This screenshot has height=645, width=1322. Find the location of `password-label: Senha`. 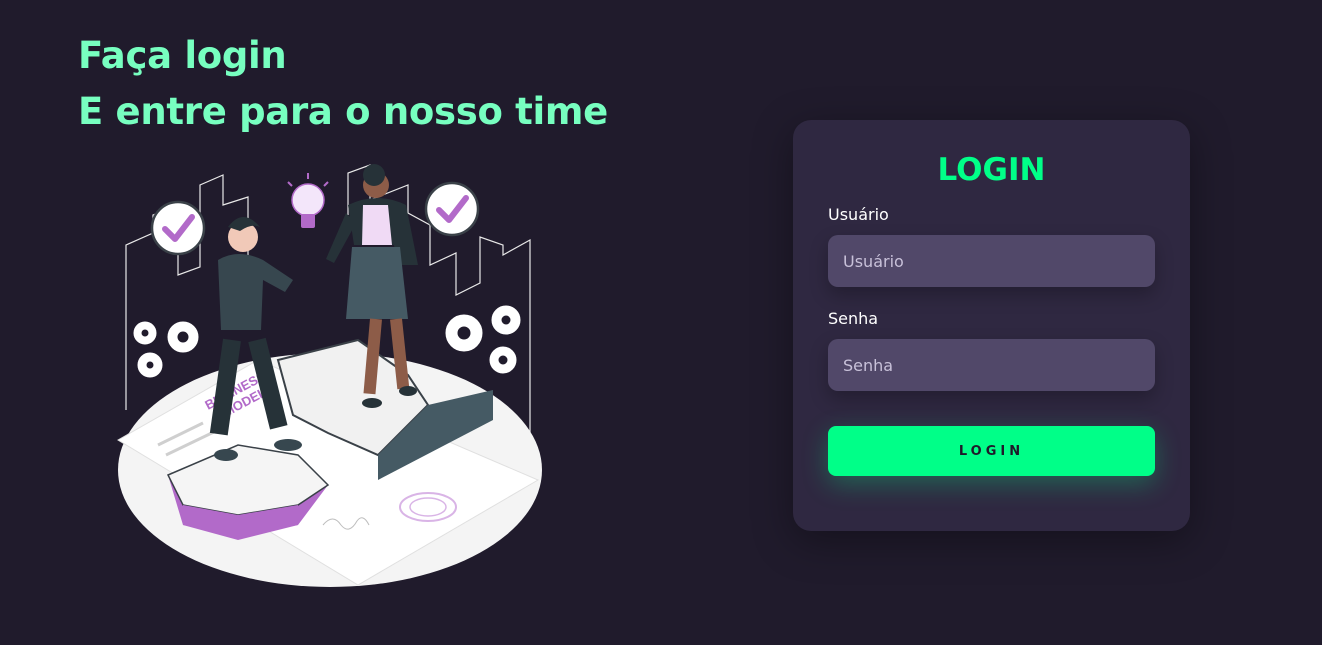

password-label: Senha is located at coordinates (853, 318).